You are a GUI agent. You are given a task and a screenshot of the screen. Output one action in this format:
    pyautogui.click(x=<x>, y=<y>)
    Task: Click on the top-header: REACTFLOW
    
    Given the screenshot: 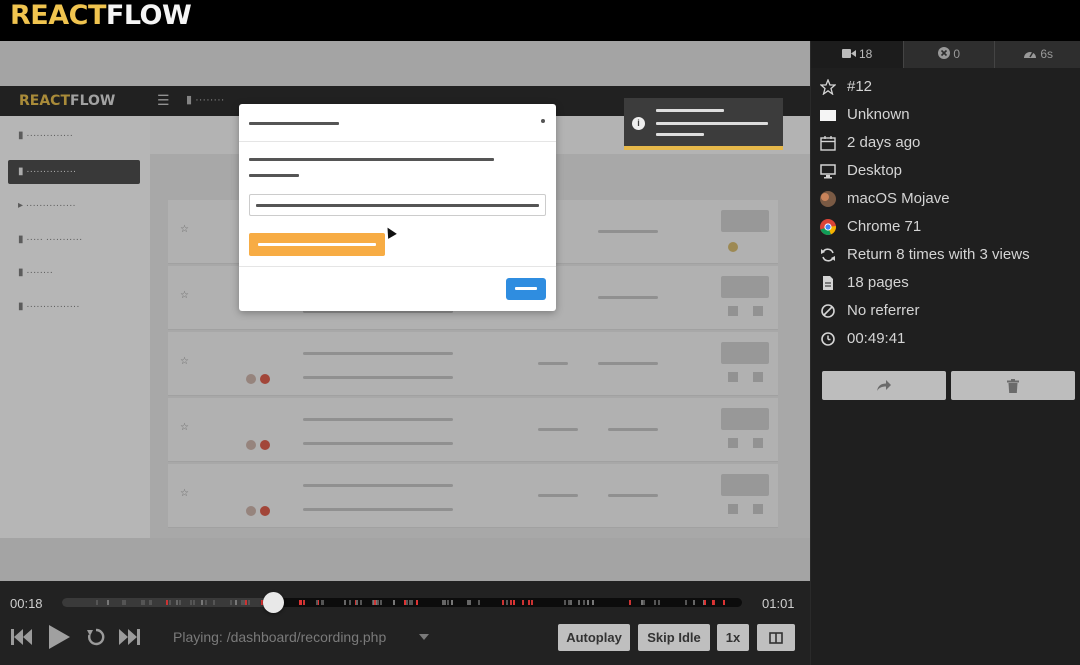 What is the action you would take?
    pyautogui.click(x=540, y=20)
    